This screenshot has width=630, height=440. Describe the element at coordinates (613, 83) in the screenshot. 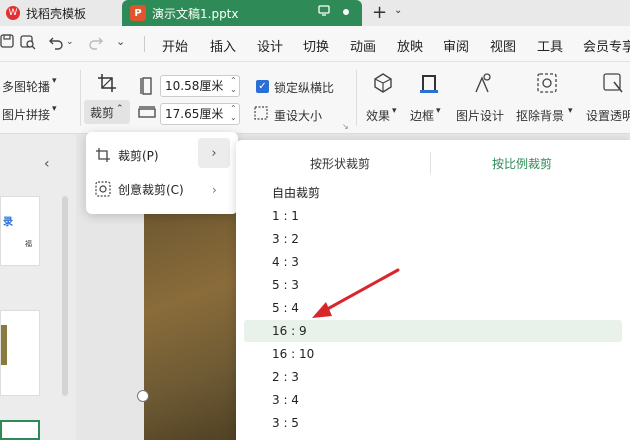

I see `set-transparent-icon` at that location.